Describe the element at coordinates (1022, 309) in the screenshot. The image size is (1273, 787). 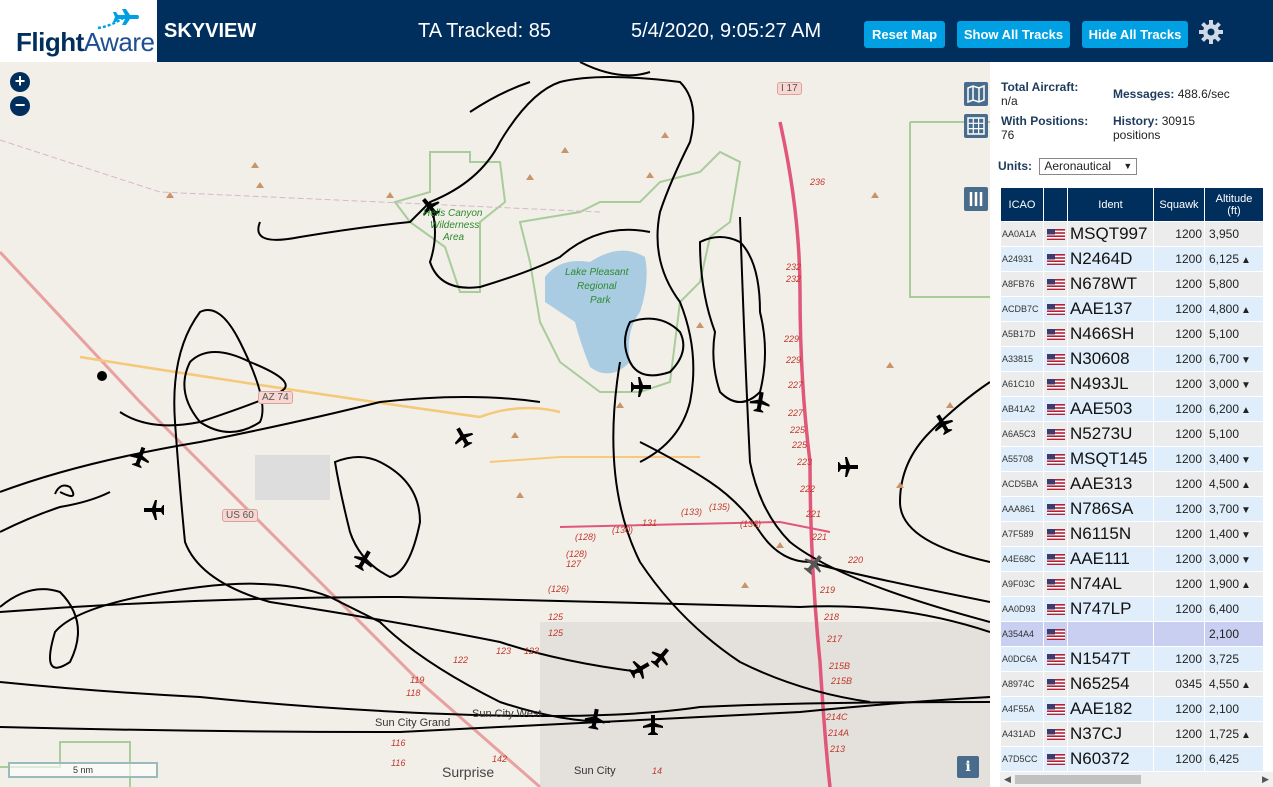
I see `cell-icao: ACDB7C` at that location.